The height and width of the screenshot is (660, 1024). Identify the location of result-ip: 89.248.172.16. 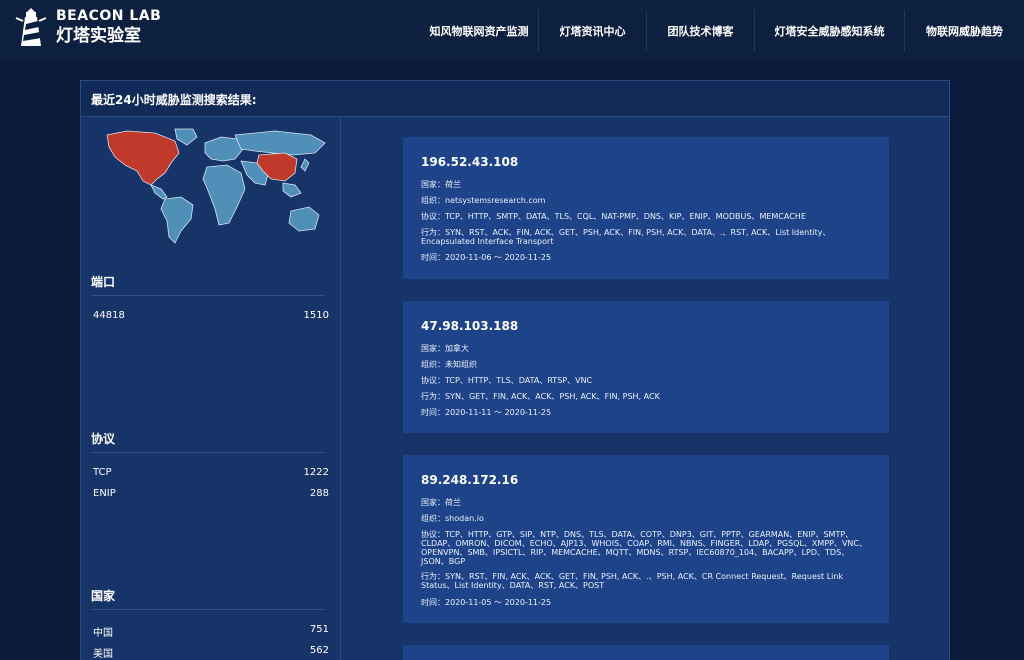
(469, 480).